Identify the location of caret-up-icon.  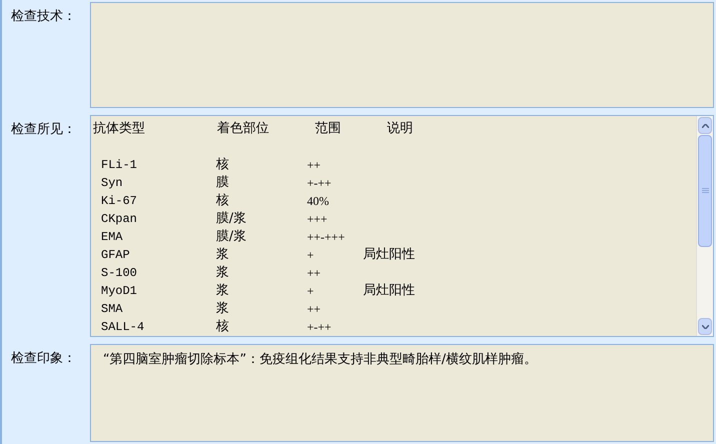
(705, 126).